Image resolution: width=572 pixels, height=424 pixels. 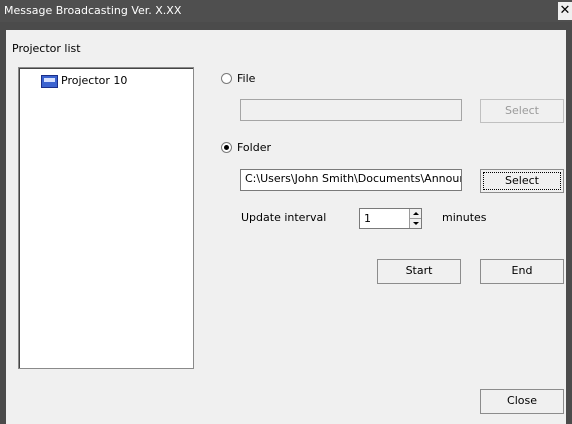 I want to click on update-interval-label: Update interval, so click(x=284, y=217).